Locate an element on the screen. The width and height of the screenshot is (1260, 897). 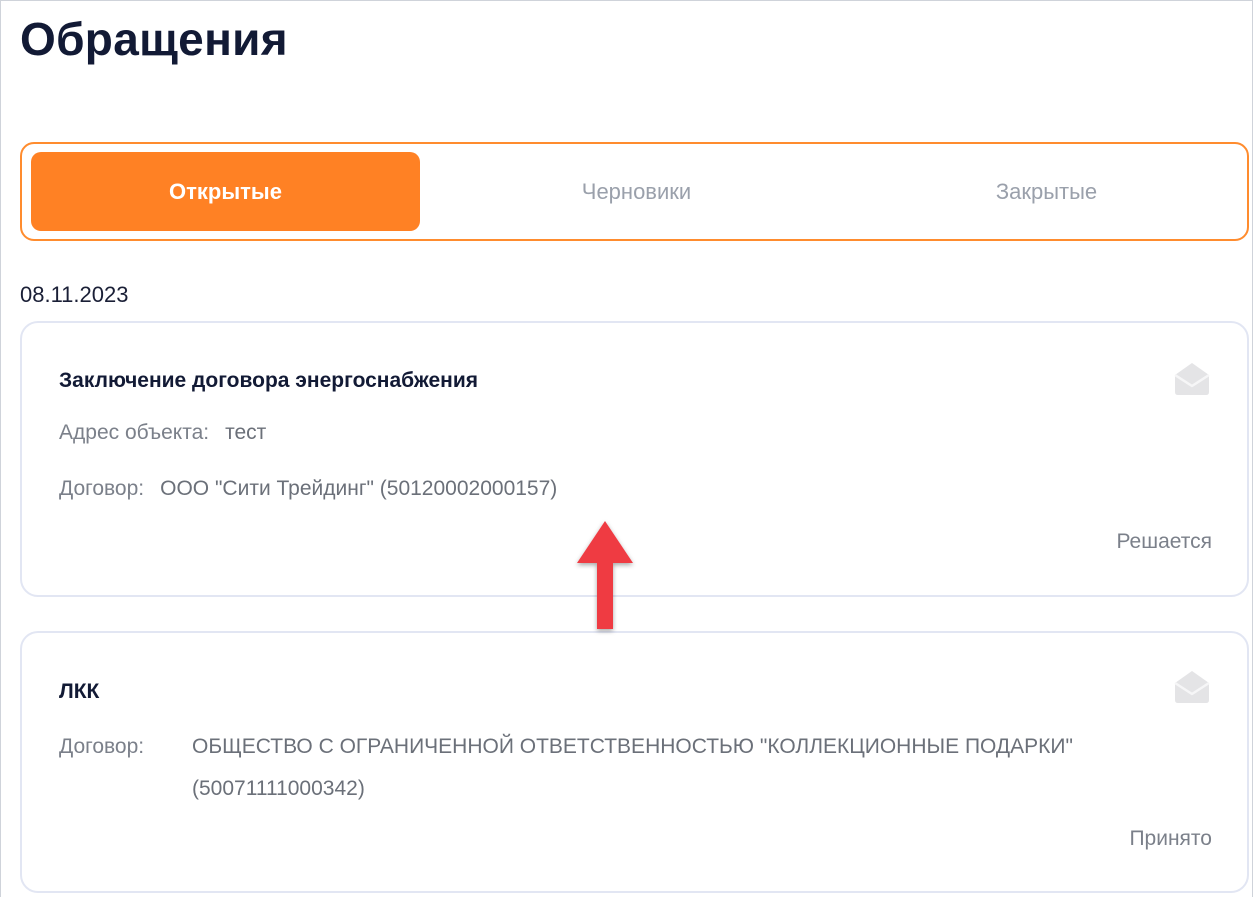
page-title: Обращения is located at coordinates (154, 39).